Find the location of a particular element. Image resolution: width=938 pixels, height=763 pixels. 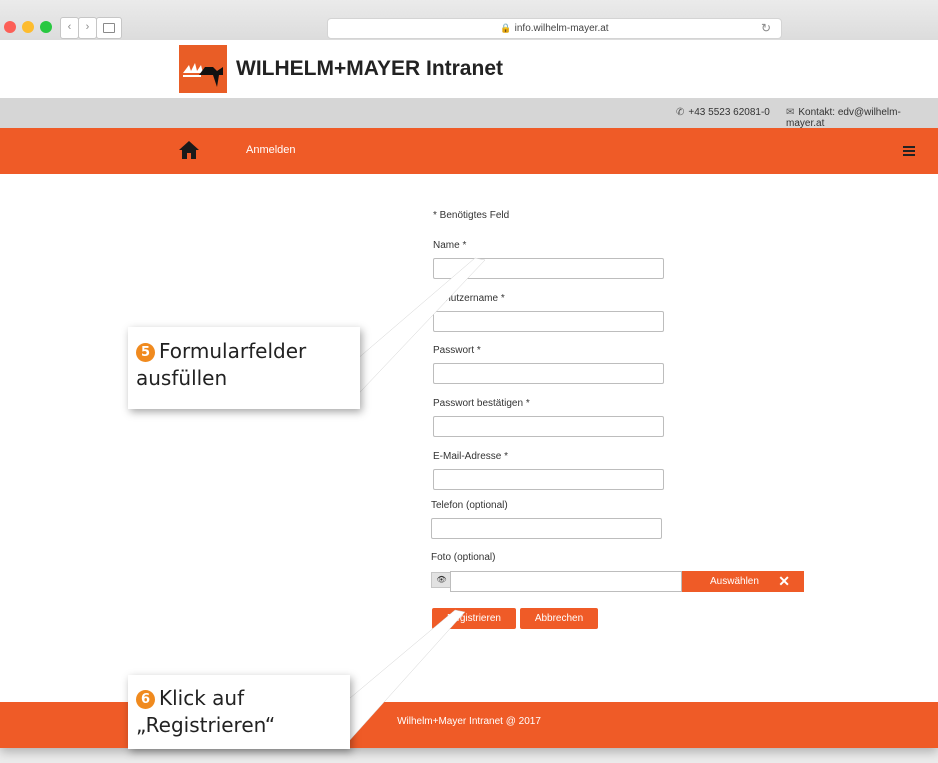

phone-input is located at coordinates (546, 528).